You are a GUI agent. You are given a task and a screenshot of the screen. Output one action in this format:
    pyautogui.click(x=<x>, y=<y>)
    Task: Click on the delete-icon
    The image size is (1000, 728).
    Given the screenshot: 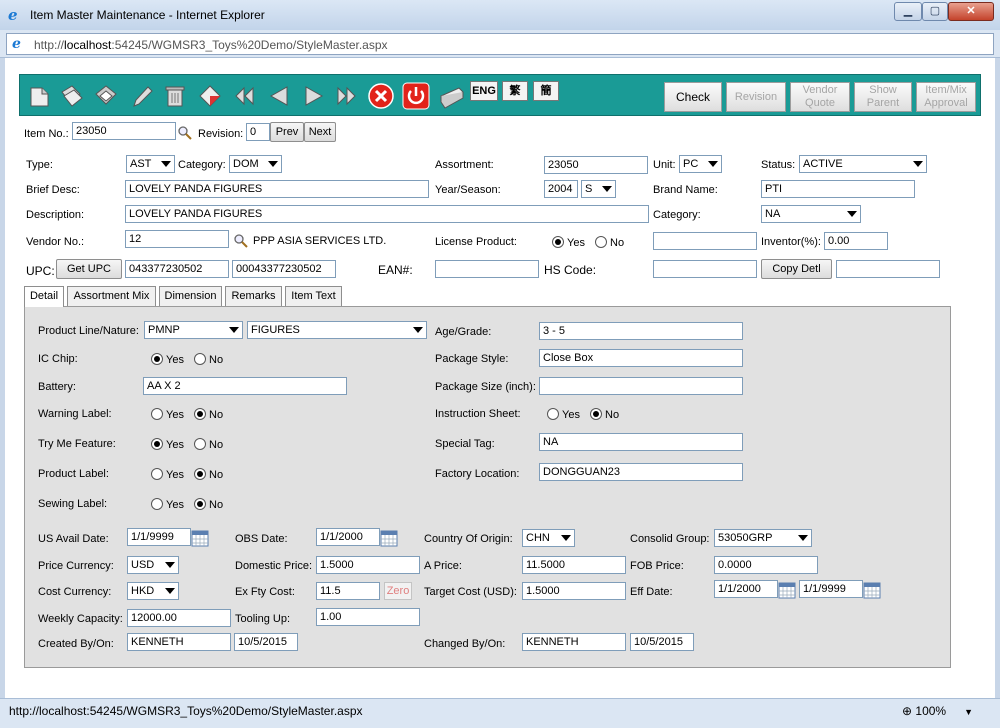 What is the action you would take?
    pyautogui.click(x=175, y=96)
    